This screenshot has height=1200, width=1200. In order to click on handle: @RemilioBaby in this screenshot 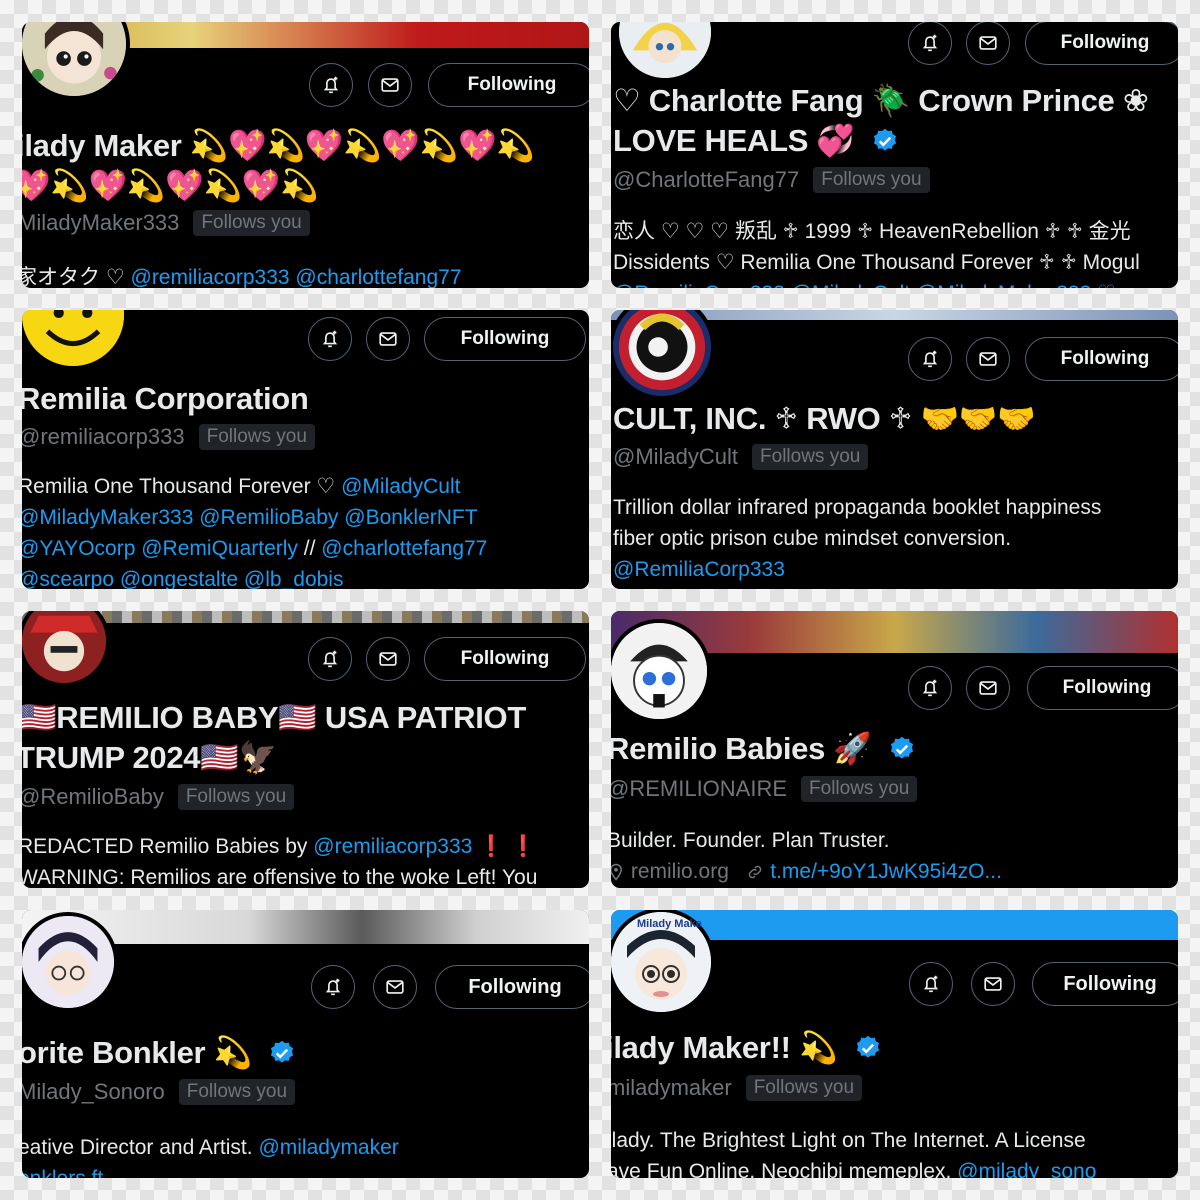, I will do `click(93, 797)`.